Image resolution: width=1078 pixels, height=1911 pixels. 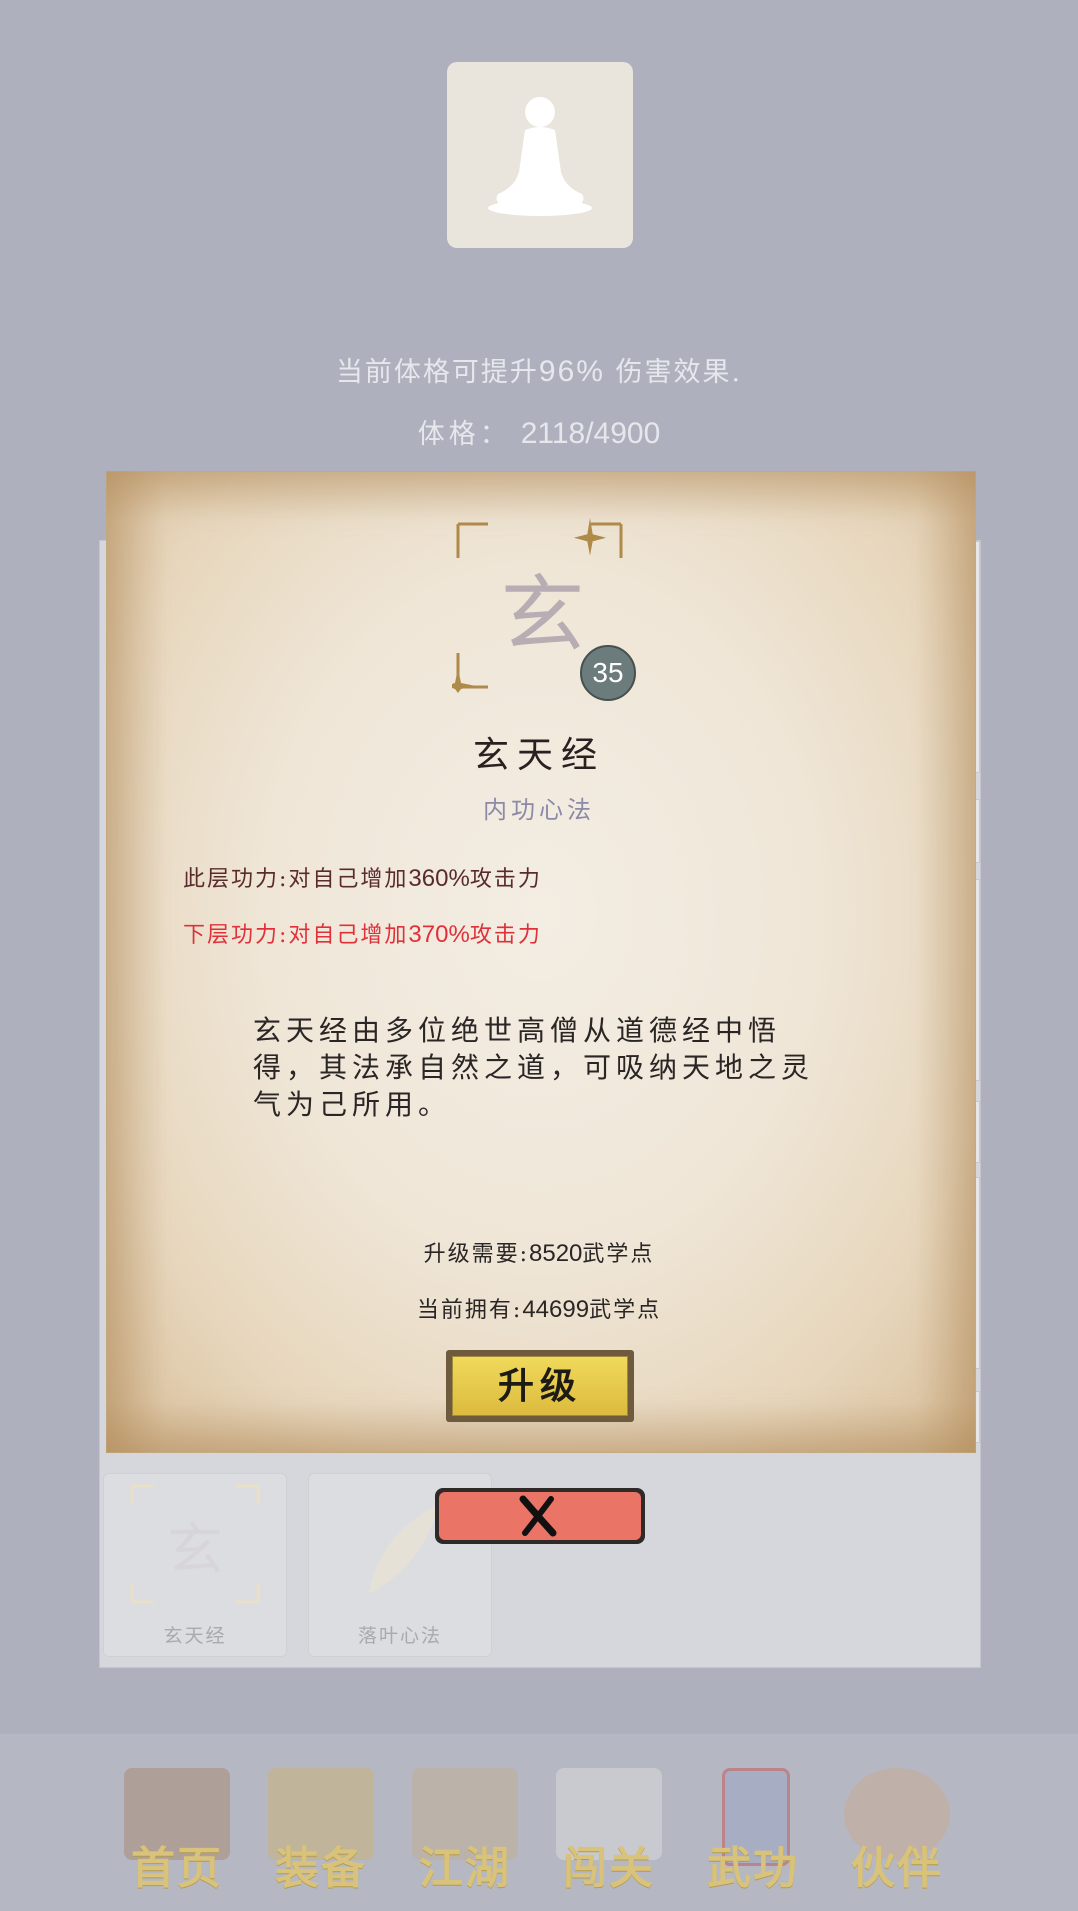 I want to click on nav-home-label: 首页, so click(x=177, y=1868).